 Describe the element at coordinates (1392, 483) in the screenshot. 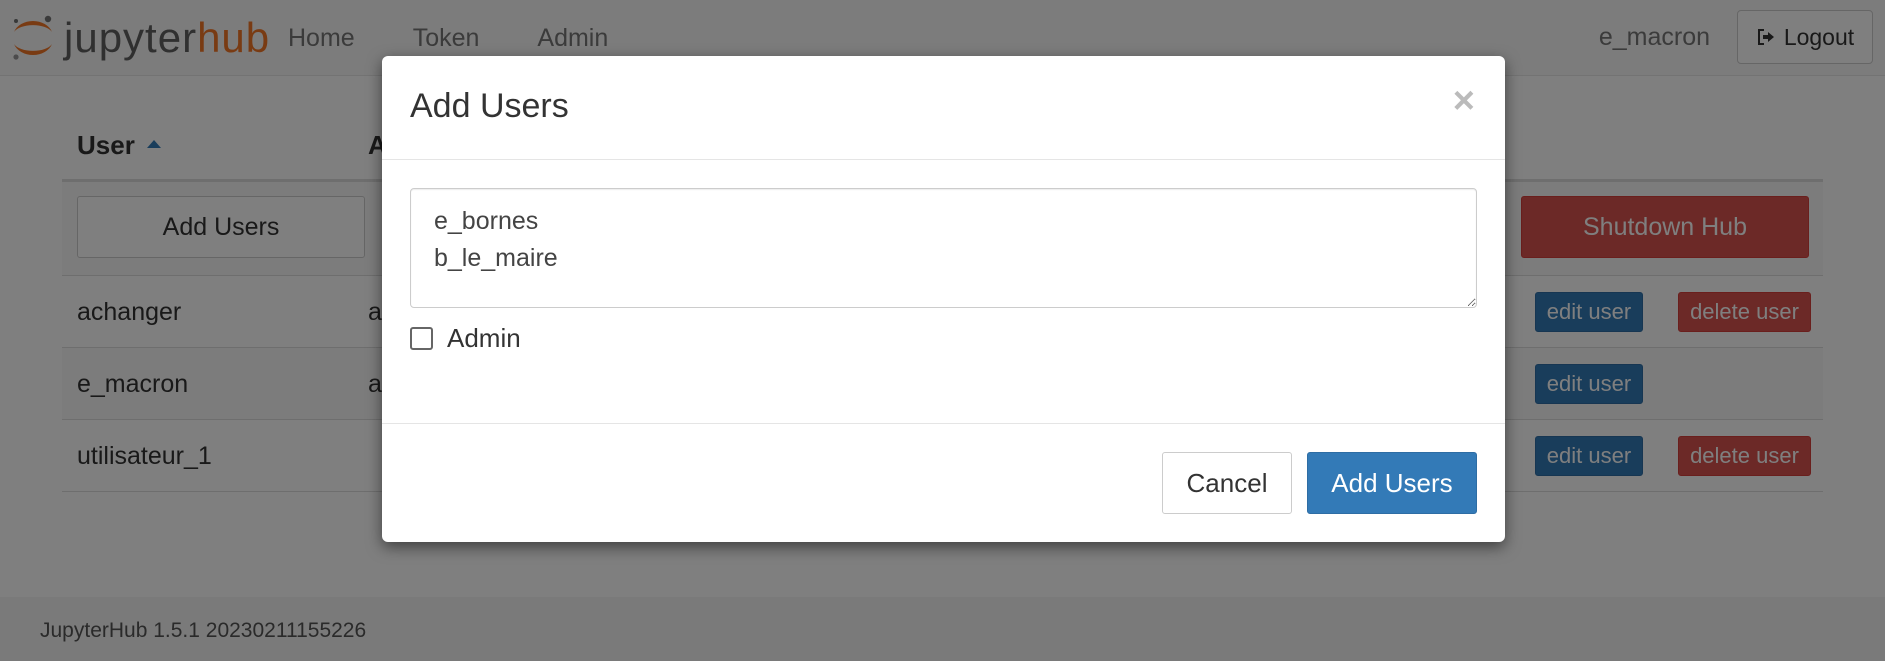

I see `add-users-submit-button: Add Users` at that location.